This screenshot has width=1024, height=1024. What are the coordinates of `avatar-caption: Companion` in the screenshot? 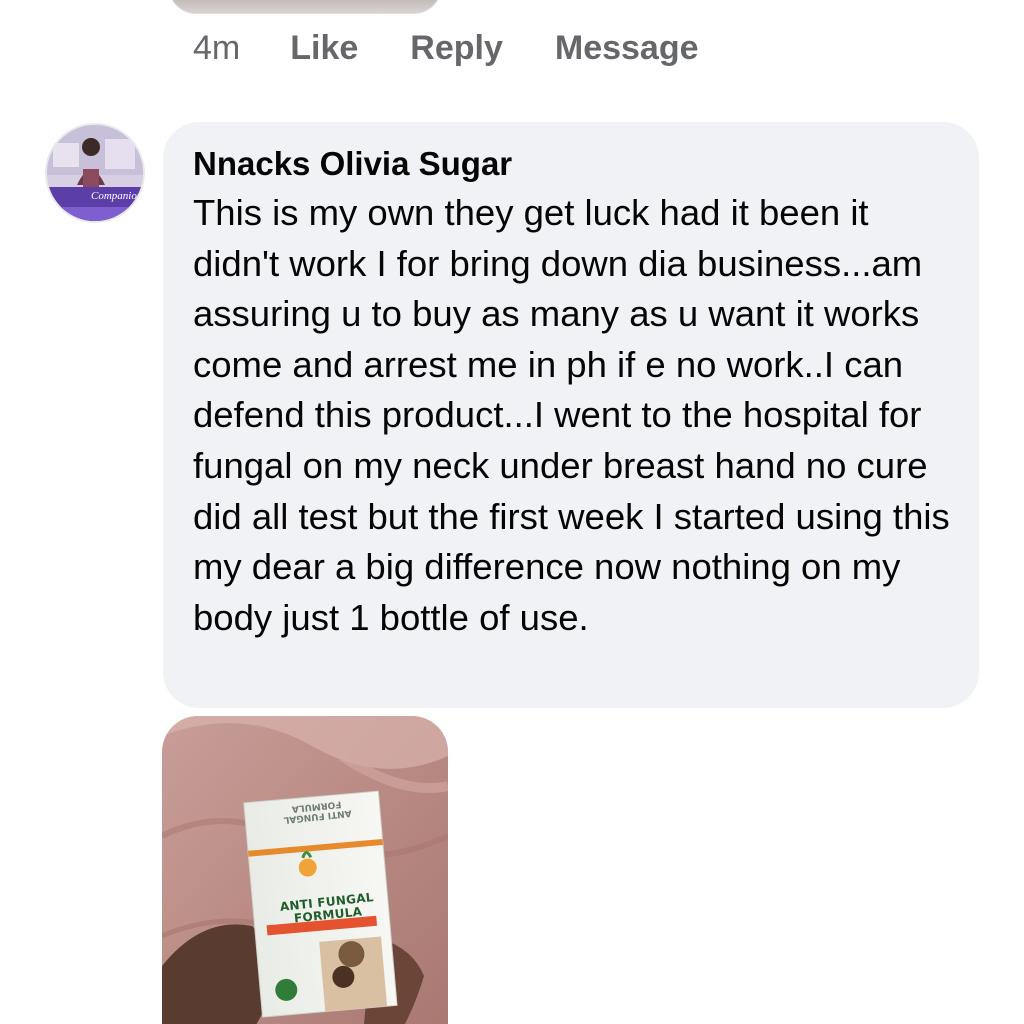 It's located at (117, 196).